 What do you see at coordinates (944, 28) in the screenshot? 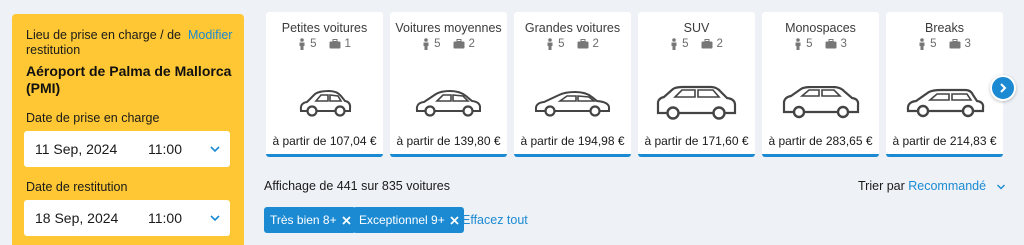
I see `category-name: Breaks` at bounding box center [944, 28].